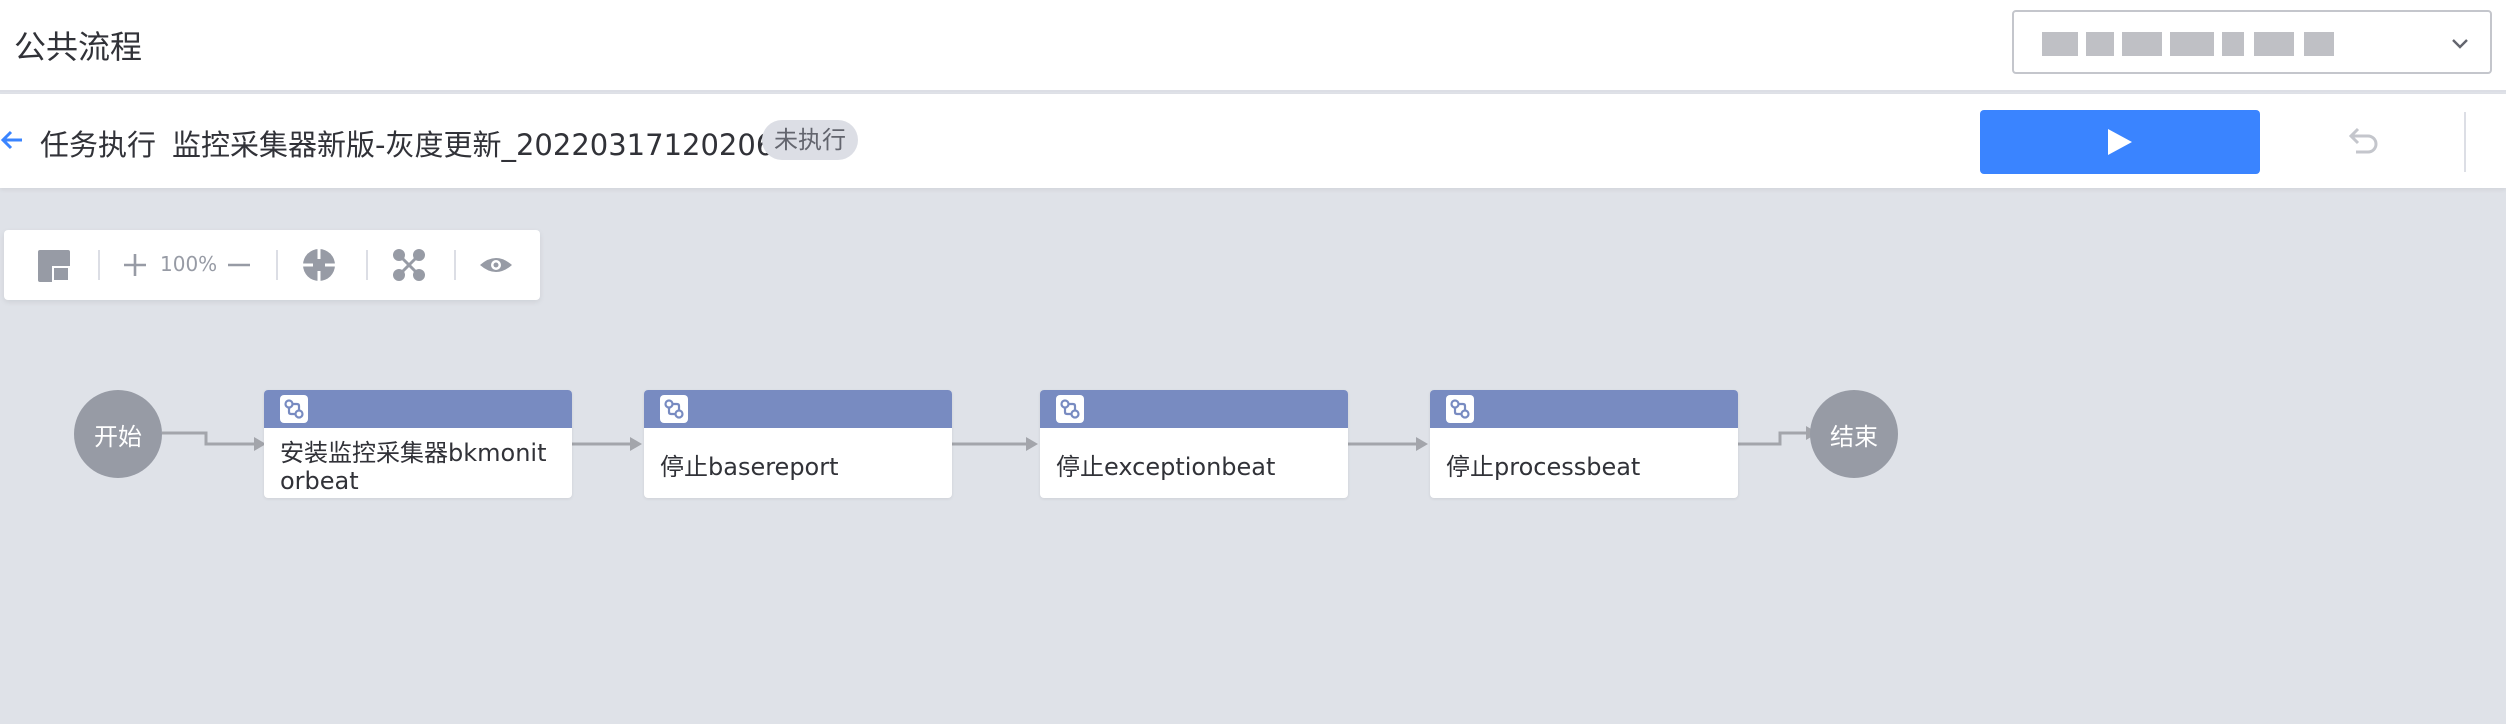 The width and height of the screenshot is (2506, 724). Describe the element at coordinates (1772, 438) in the screenshot. I see `edge-node4-to-end` at that location.